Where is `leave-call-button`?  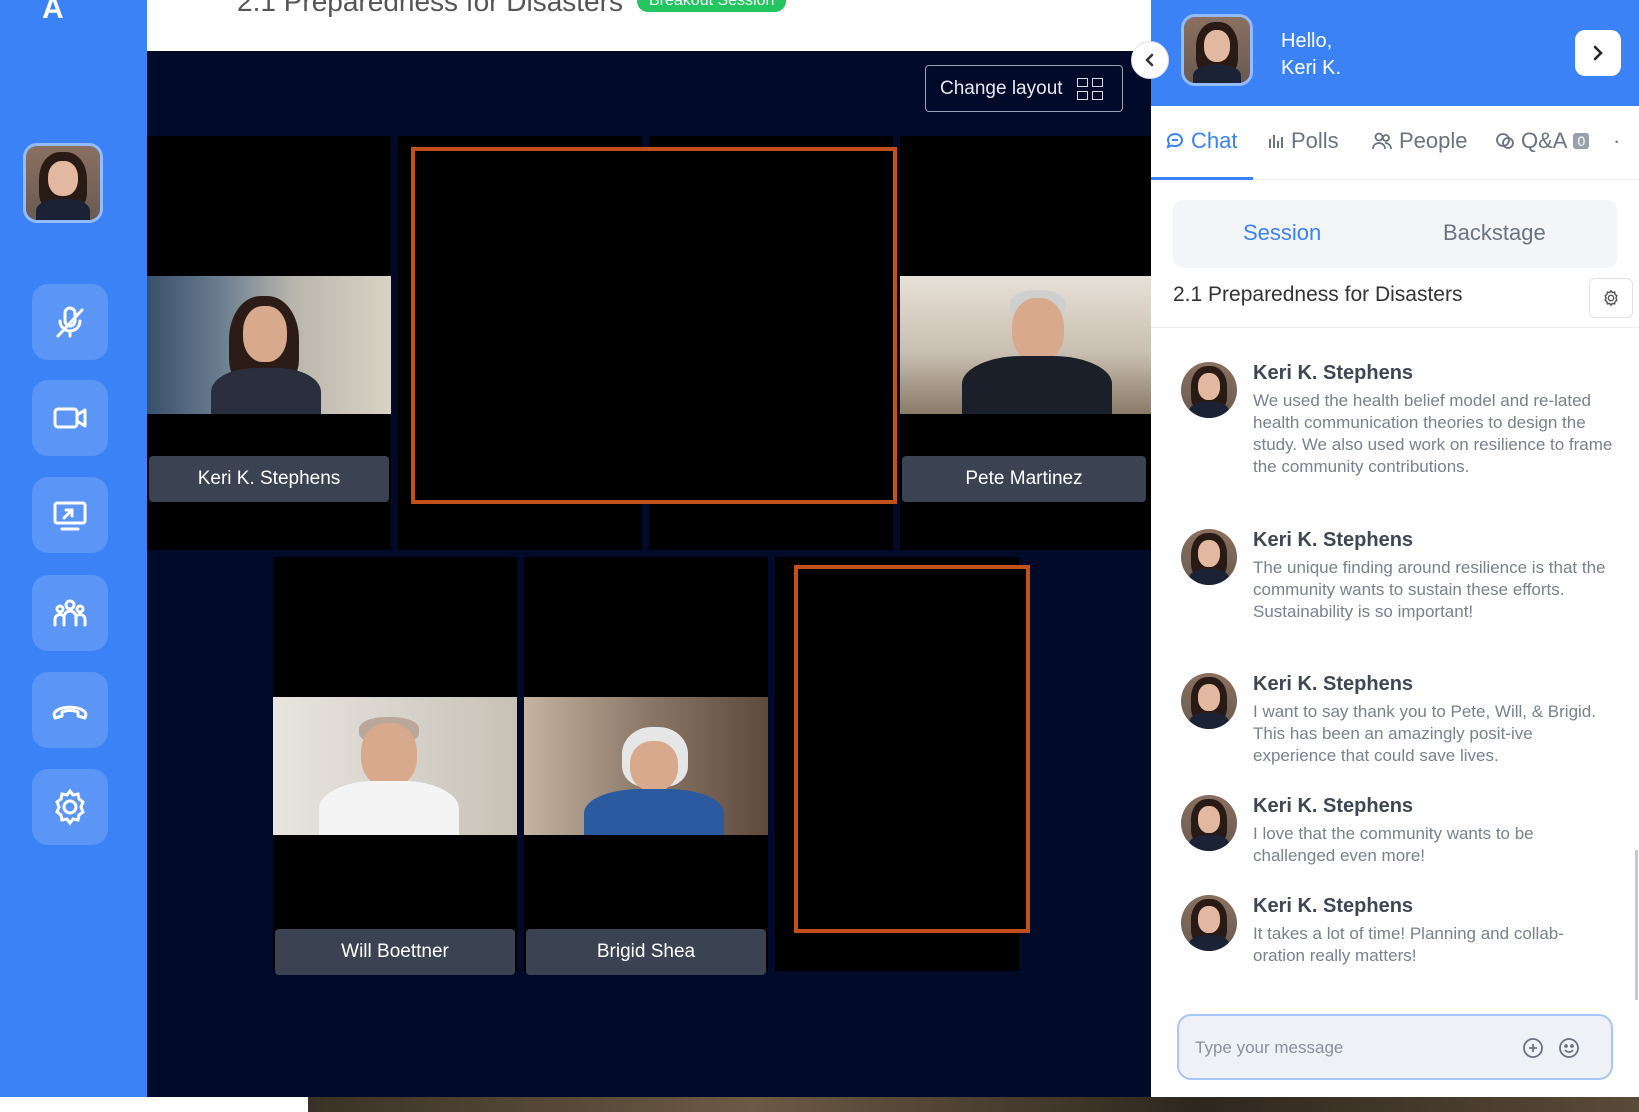
leave-call-button is located at coordinates (70, 710).